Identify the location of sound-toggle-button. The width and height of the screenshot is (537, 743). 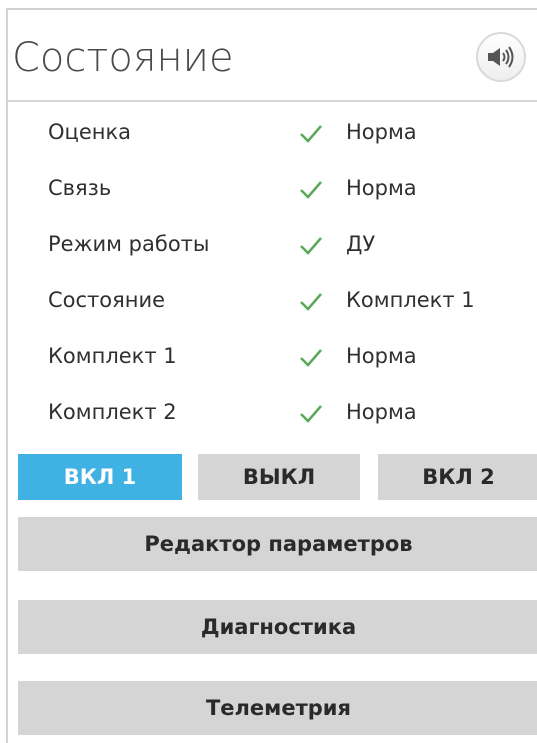
(501, 57).